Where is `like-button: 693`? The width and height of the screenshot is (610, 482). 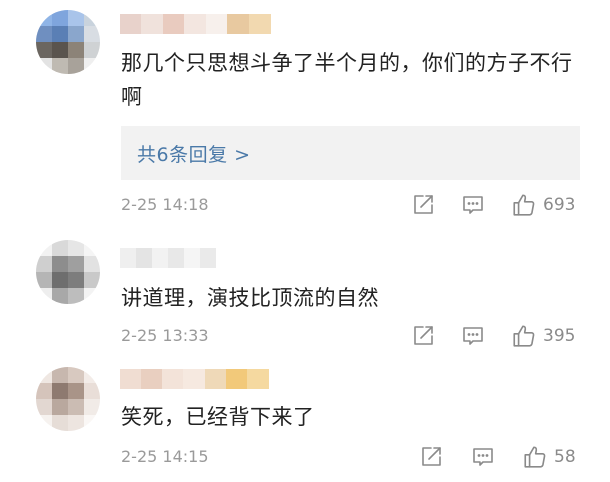 like-button: 693 is located at coordinates (543, 205).